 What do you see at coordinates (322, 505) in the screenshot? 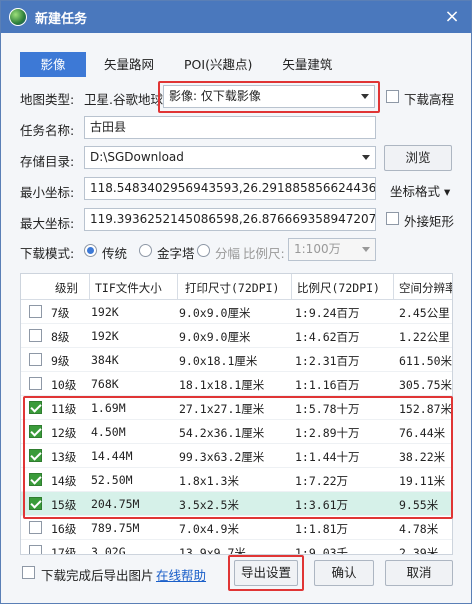
I see `cell-scale: 1:3.61万` at bounding box center [322, 505].